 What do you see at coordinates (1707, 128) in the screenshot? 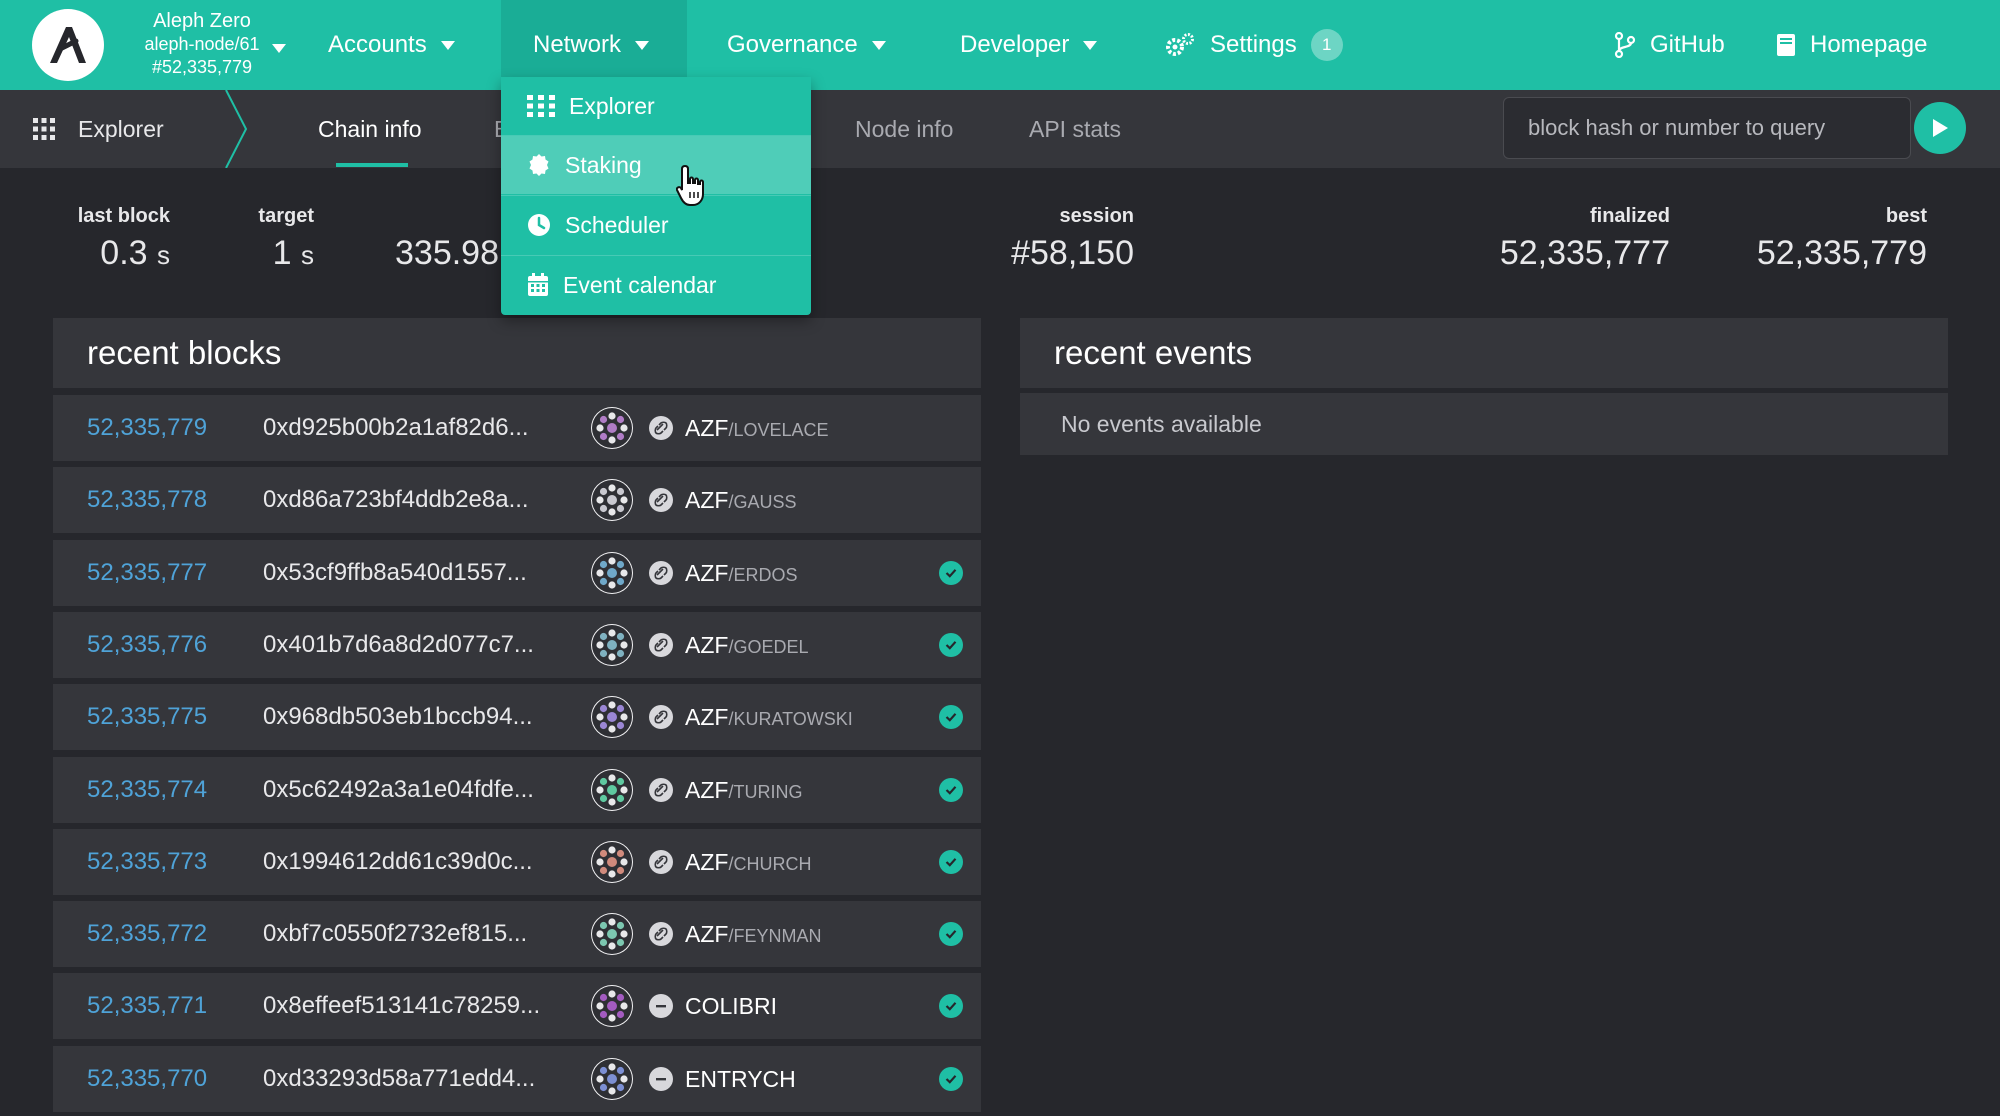
I see `block-search-input` at bounding box center [1707, 128].